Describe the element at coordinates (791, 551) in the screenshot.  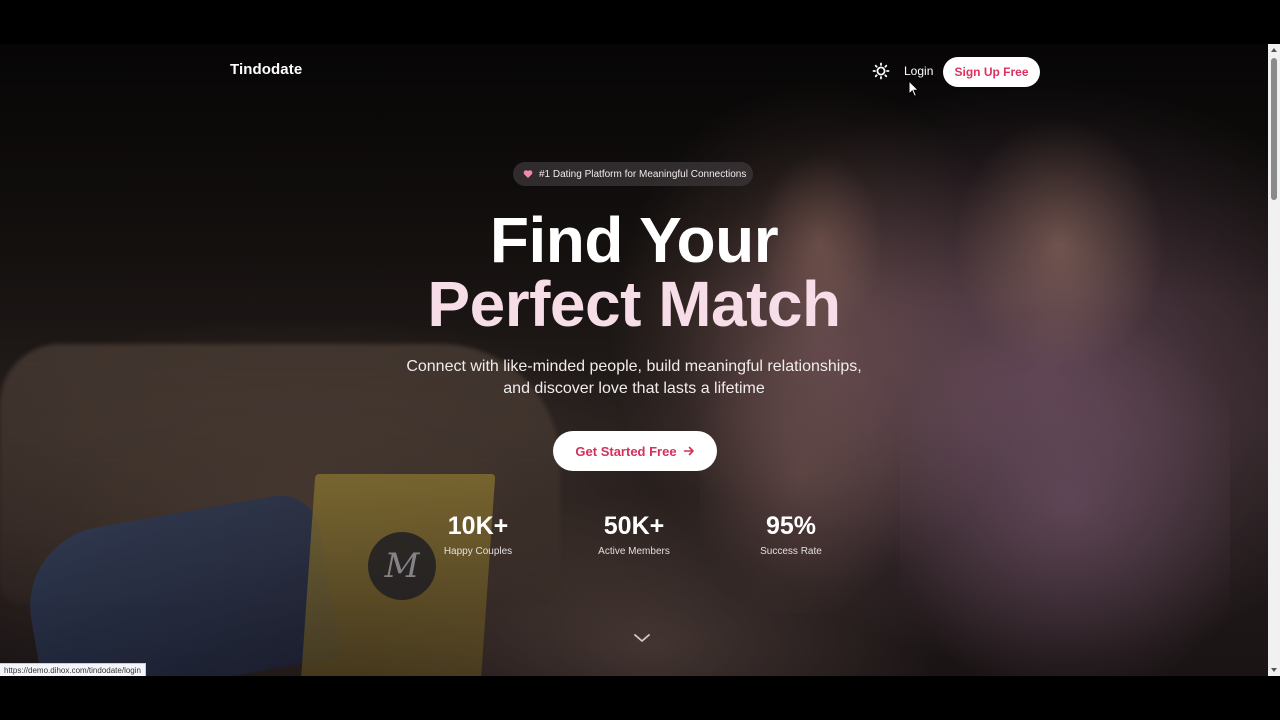
I see `stat-label: Success Rate` at that location.